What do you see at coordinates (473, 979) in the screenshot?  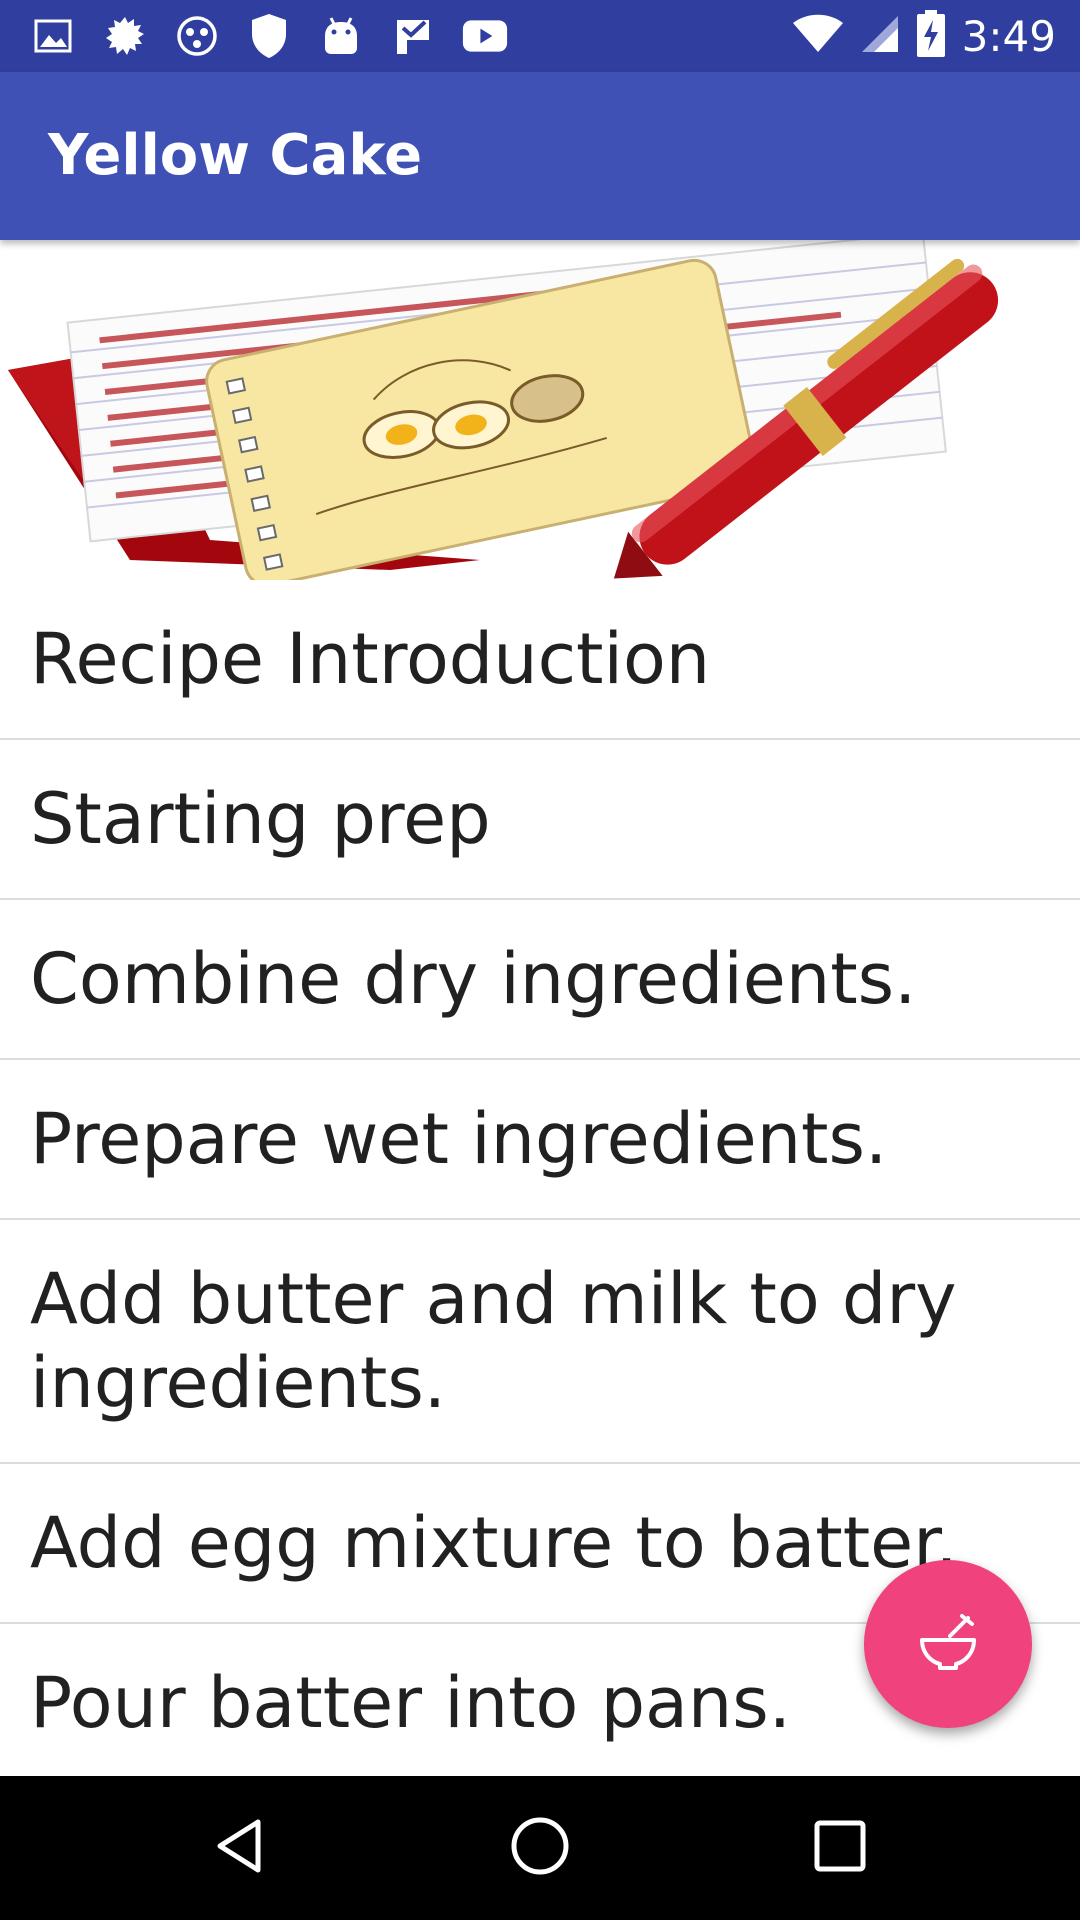 I see `list-item-label: Combine dry ingredients.` at bounding box center [473, 979].